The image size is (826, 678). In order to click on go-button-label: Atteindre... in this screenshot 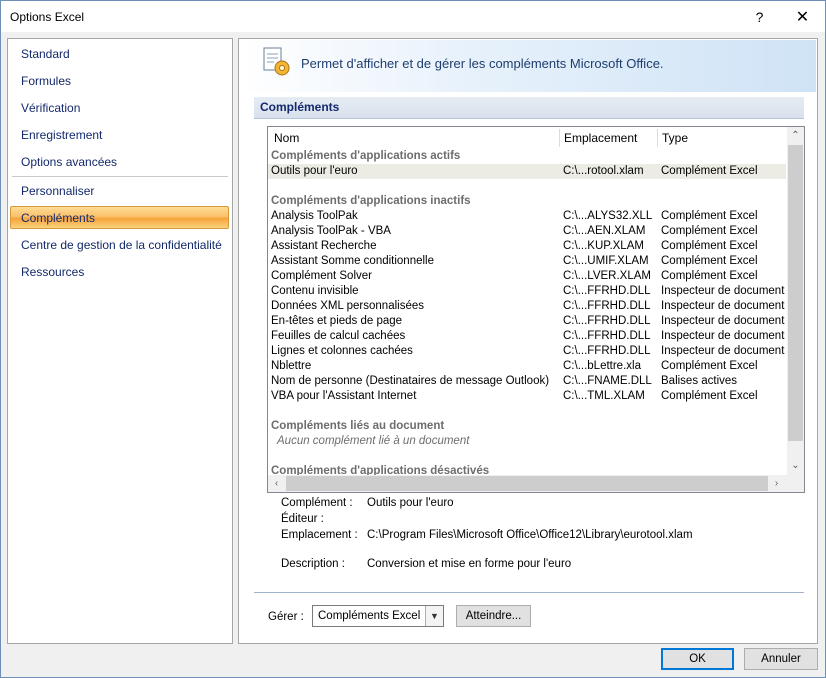, I will do `click(493, 616)`.